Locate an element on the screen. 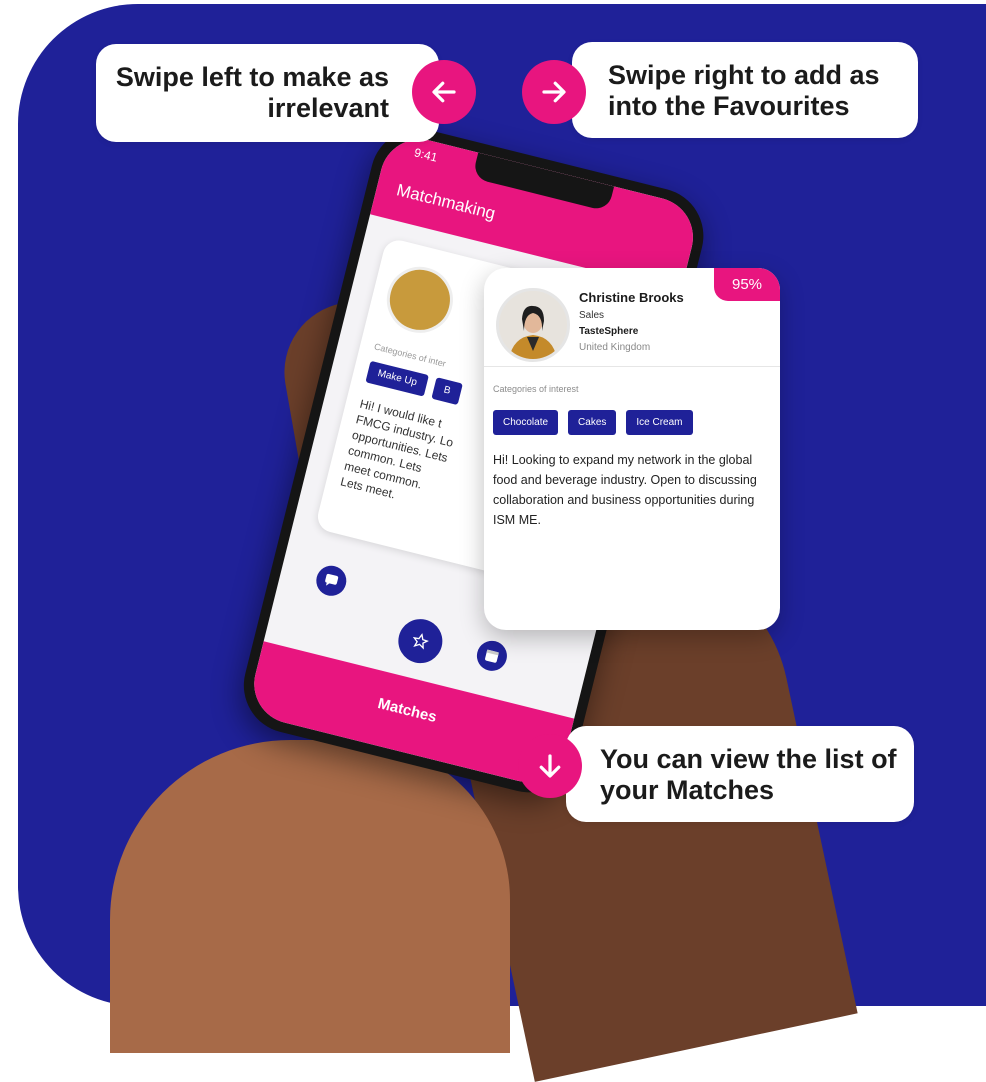 This screenshot has width=986, height=1082. matches-label: Matches is located at coordinates (407, 710).